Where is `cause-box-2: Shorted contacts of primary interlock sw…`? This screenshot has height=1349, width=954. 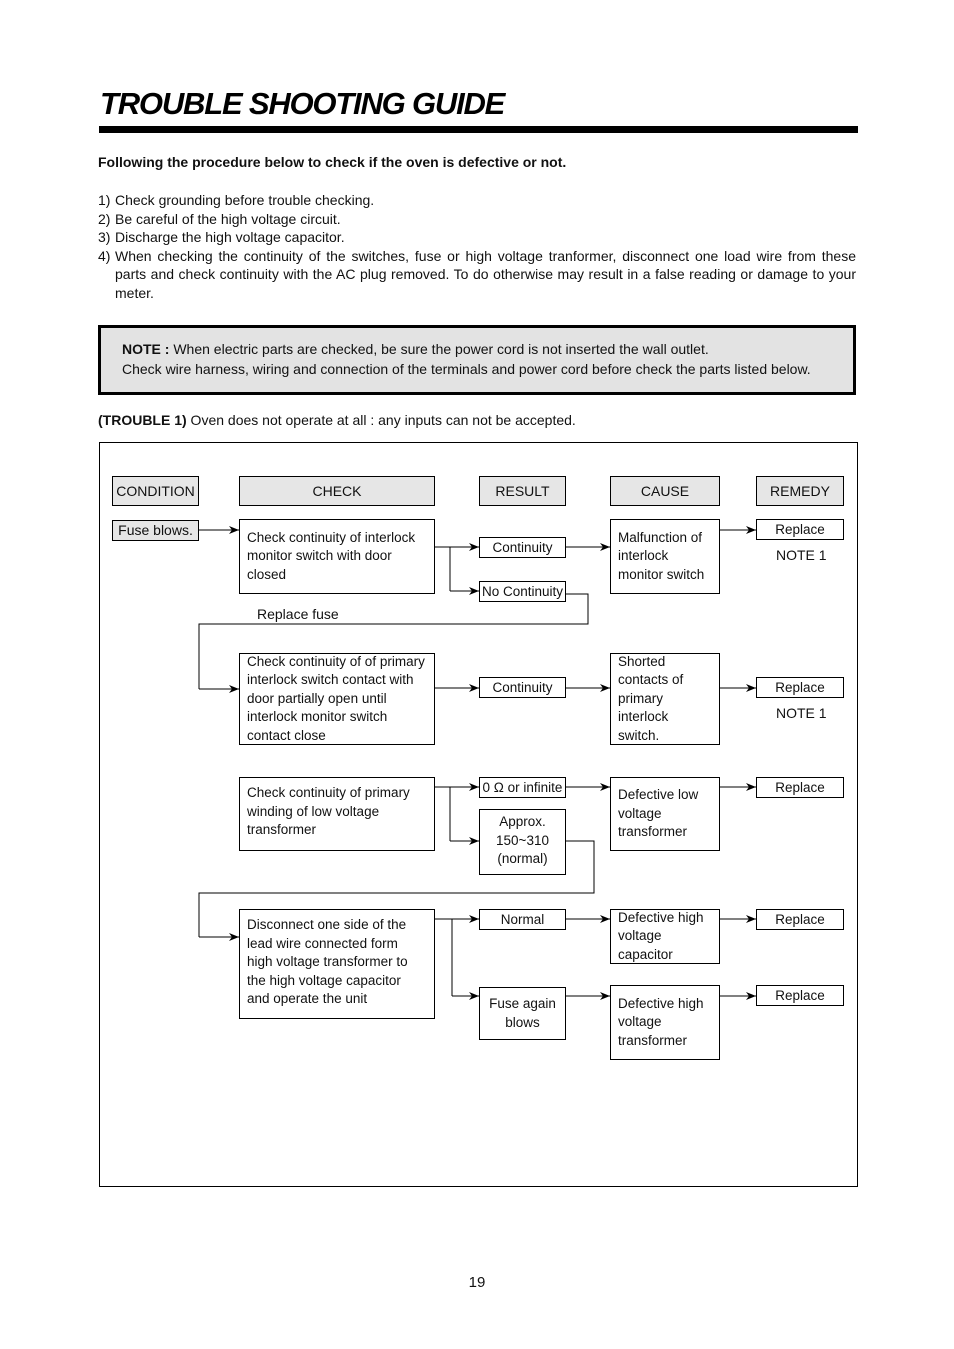
cause-box-2: Shorted contacts of primary interlock sw… is located at coordinates (665, 699).